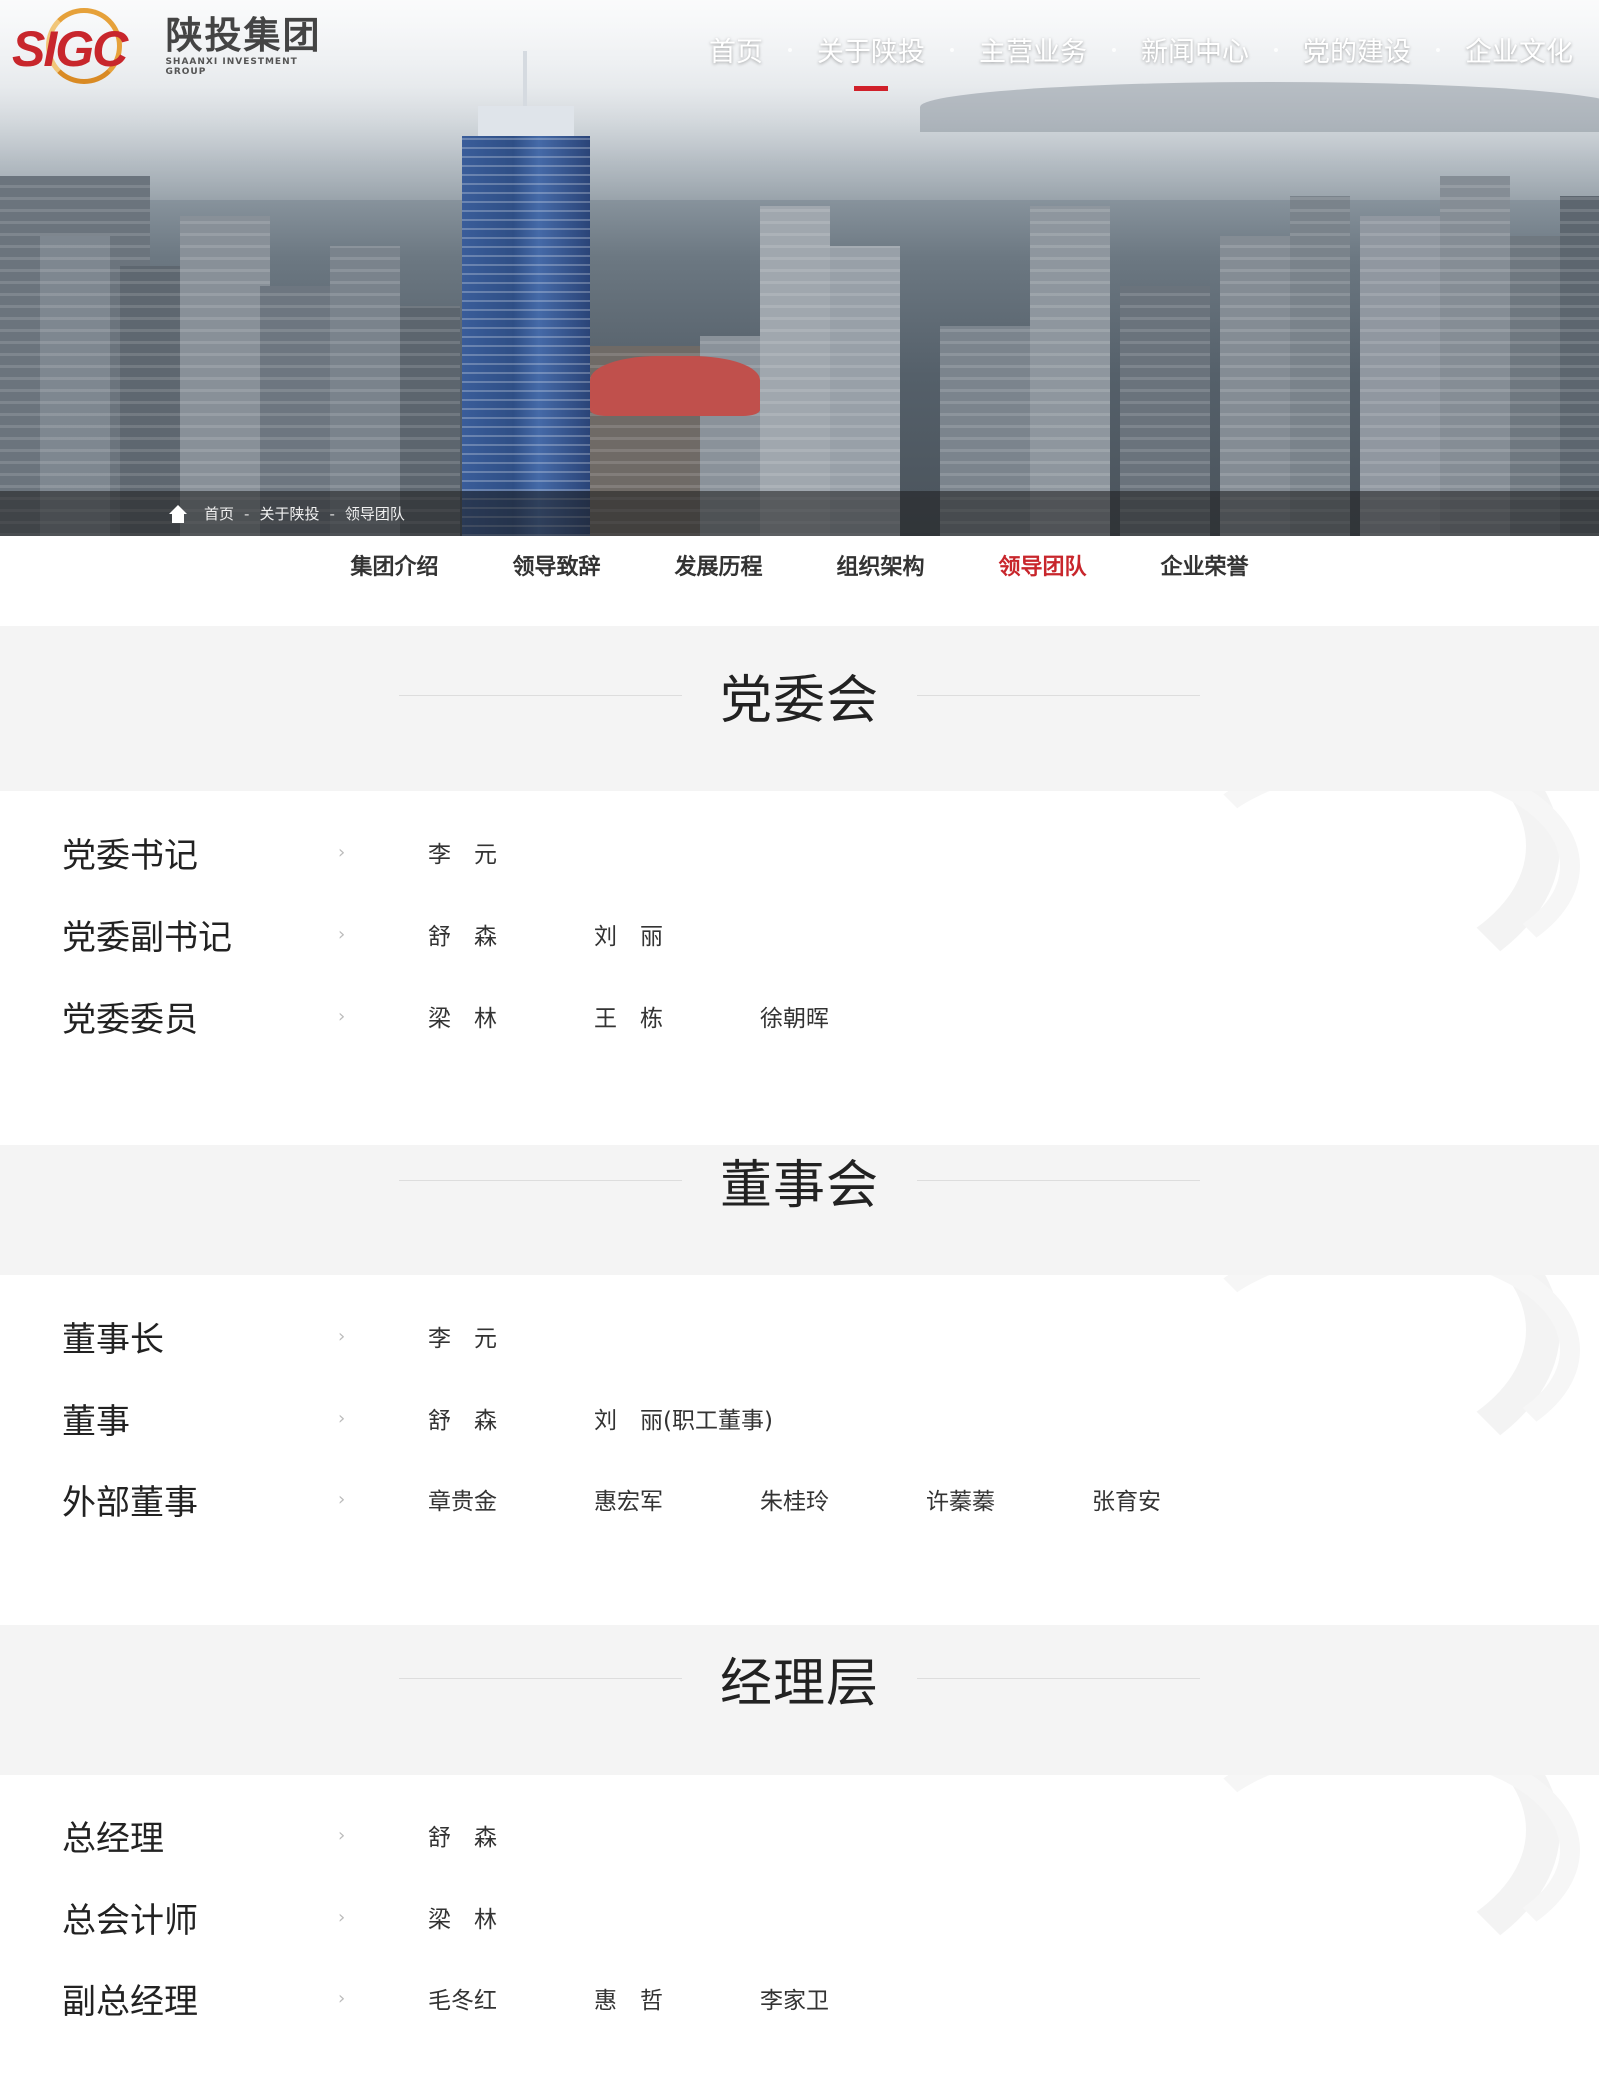 The width and height of the screenshot is (1599, 2073). Describe the element at coordinates (960, 1502) in the screenshot. I see `member-name: 许蓁蓁` at that location.